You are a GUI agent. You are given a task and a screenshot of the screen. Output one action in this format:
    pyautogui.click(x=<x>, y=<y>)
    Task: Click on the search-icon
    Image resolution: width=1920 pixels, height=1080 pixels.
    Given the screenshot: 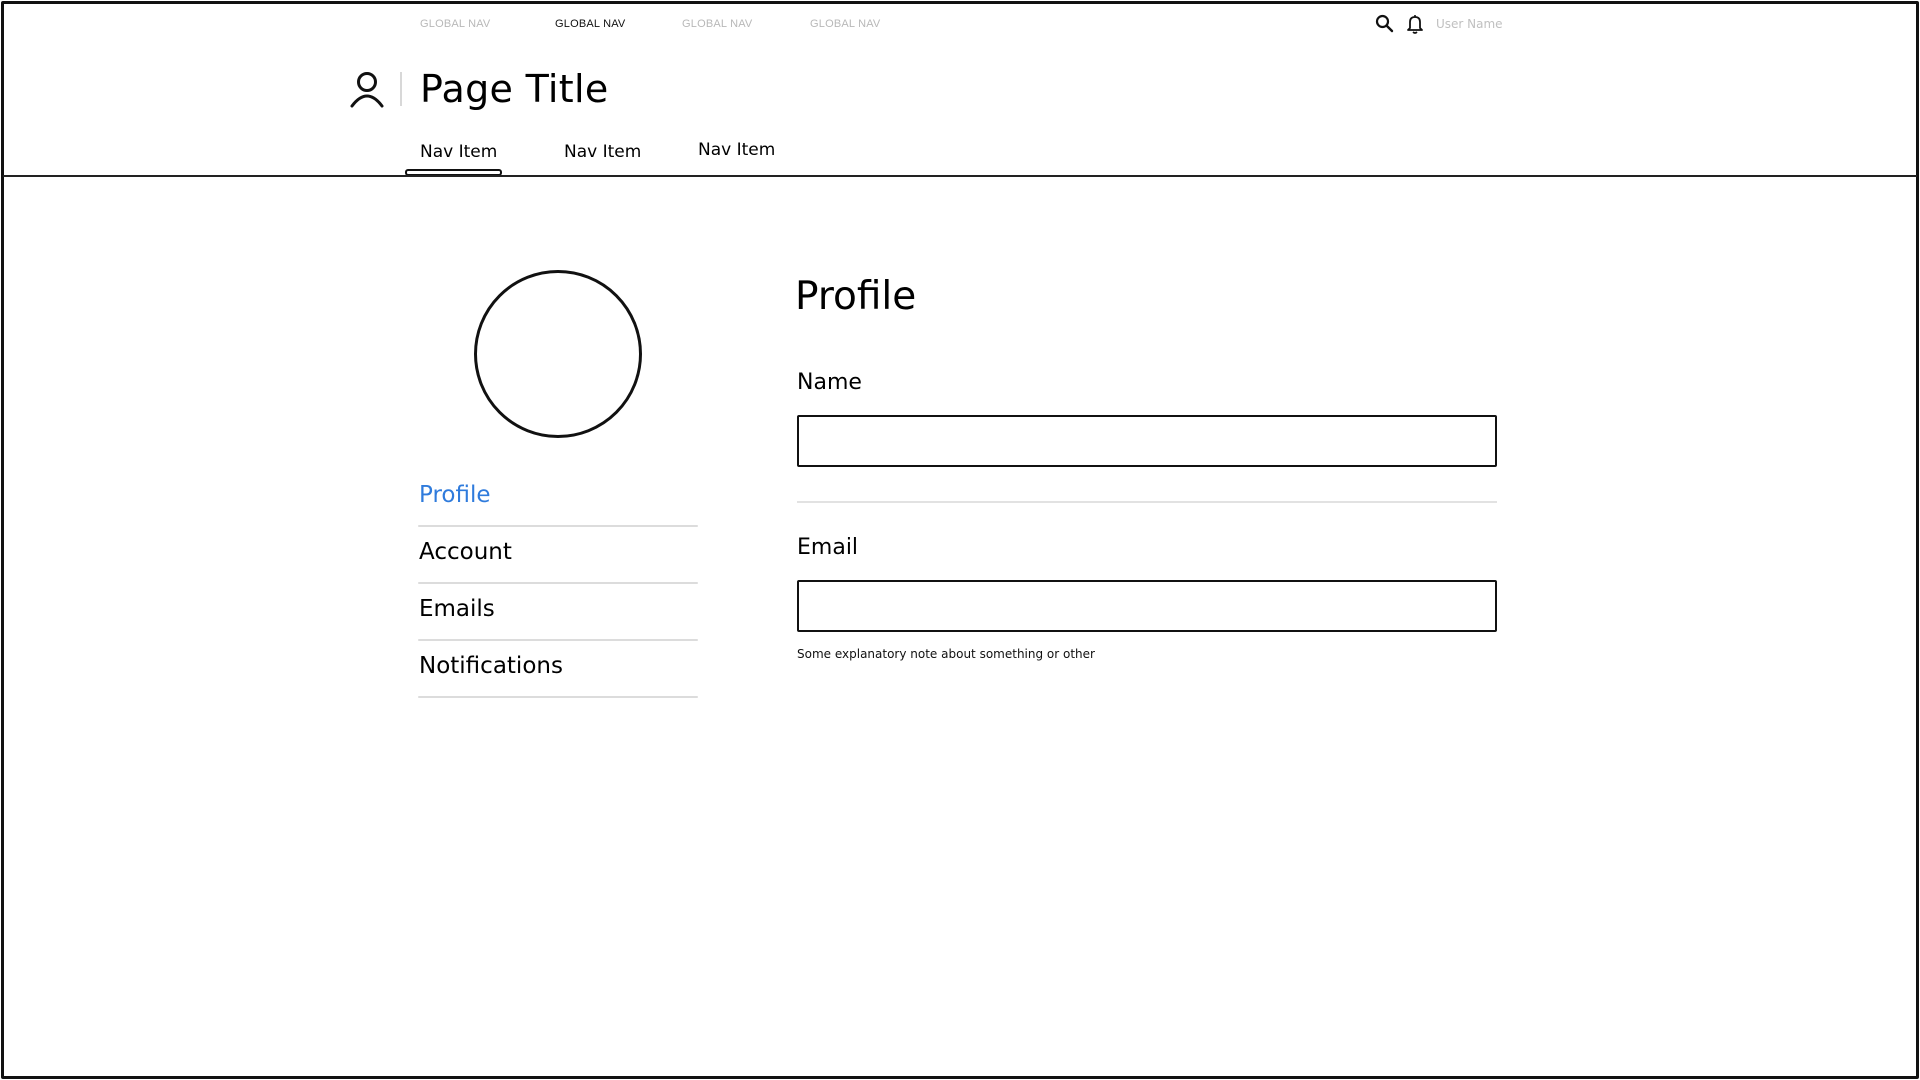 What is the action you would take?
    pyautogui.click(x=1385, y=24)
    